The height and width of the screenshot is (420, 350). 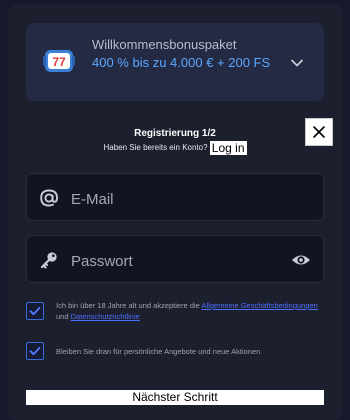 What do you see at coordinates (175, 397) in the screenshot?
I see `next-step-button: Nächster Schritt` at bounding box center [175, 397].